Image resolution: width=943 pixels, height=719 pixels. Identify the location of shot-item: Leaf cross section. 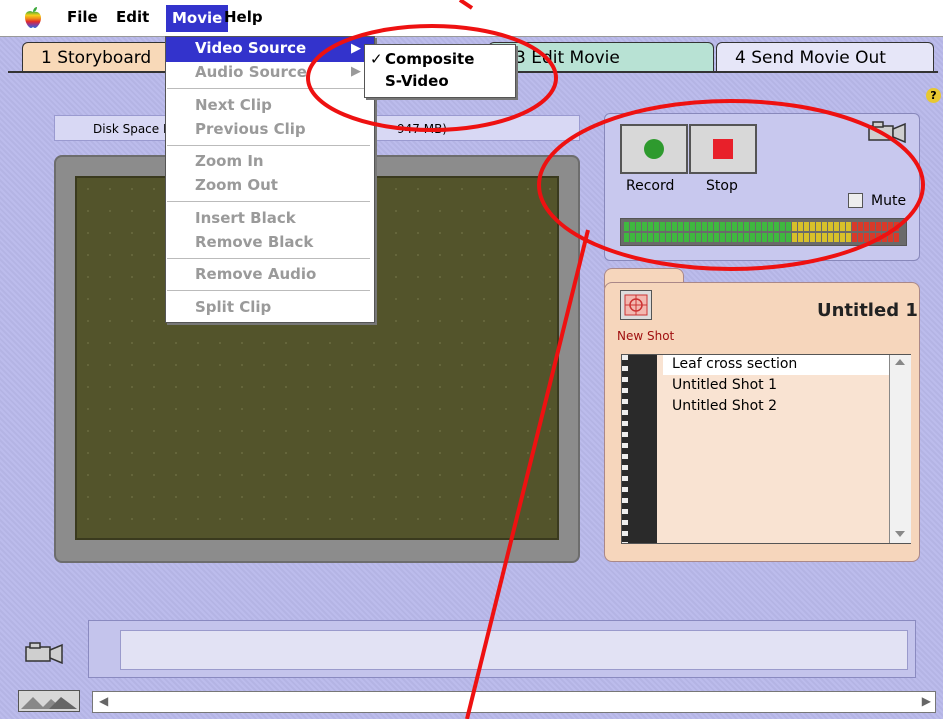
(734, 364).